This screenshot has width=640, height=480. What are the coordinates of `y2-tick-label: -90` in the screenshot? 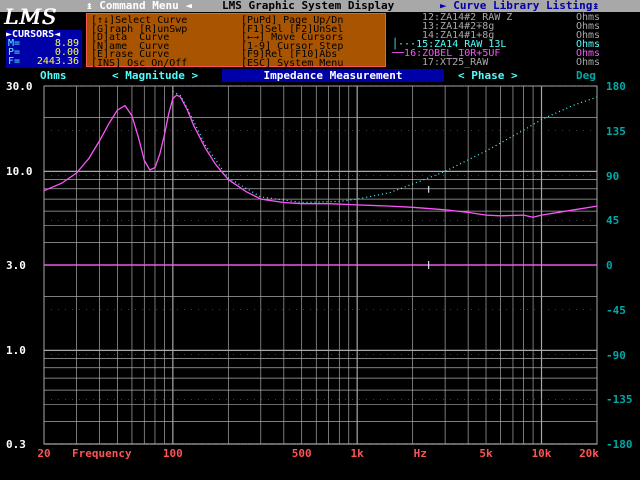 It's located at (616, 355).